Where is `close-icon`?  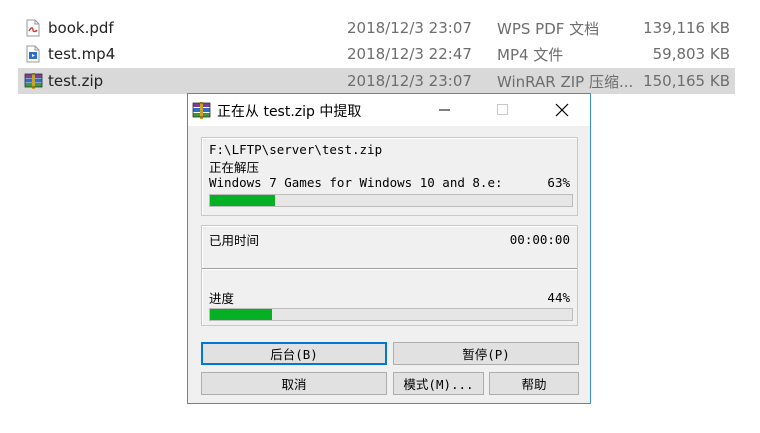 close-icon is located at coordinates (562, 110).